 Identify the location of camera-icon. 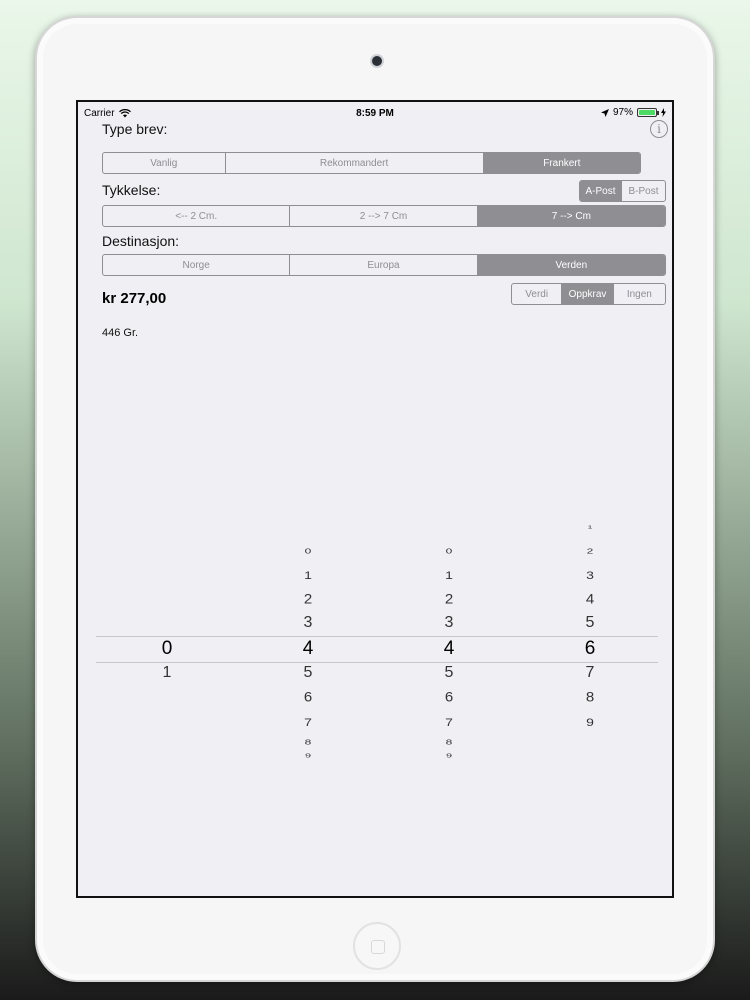
(377, 61).